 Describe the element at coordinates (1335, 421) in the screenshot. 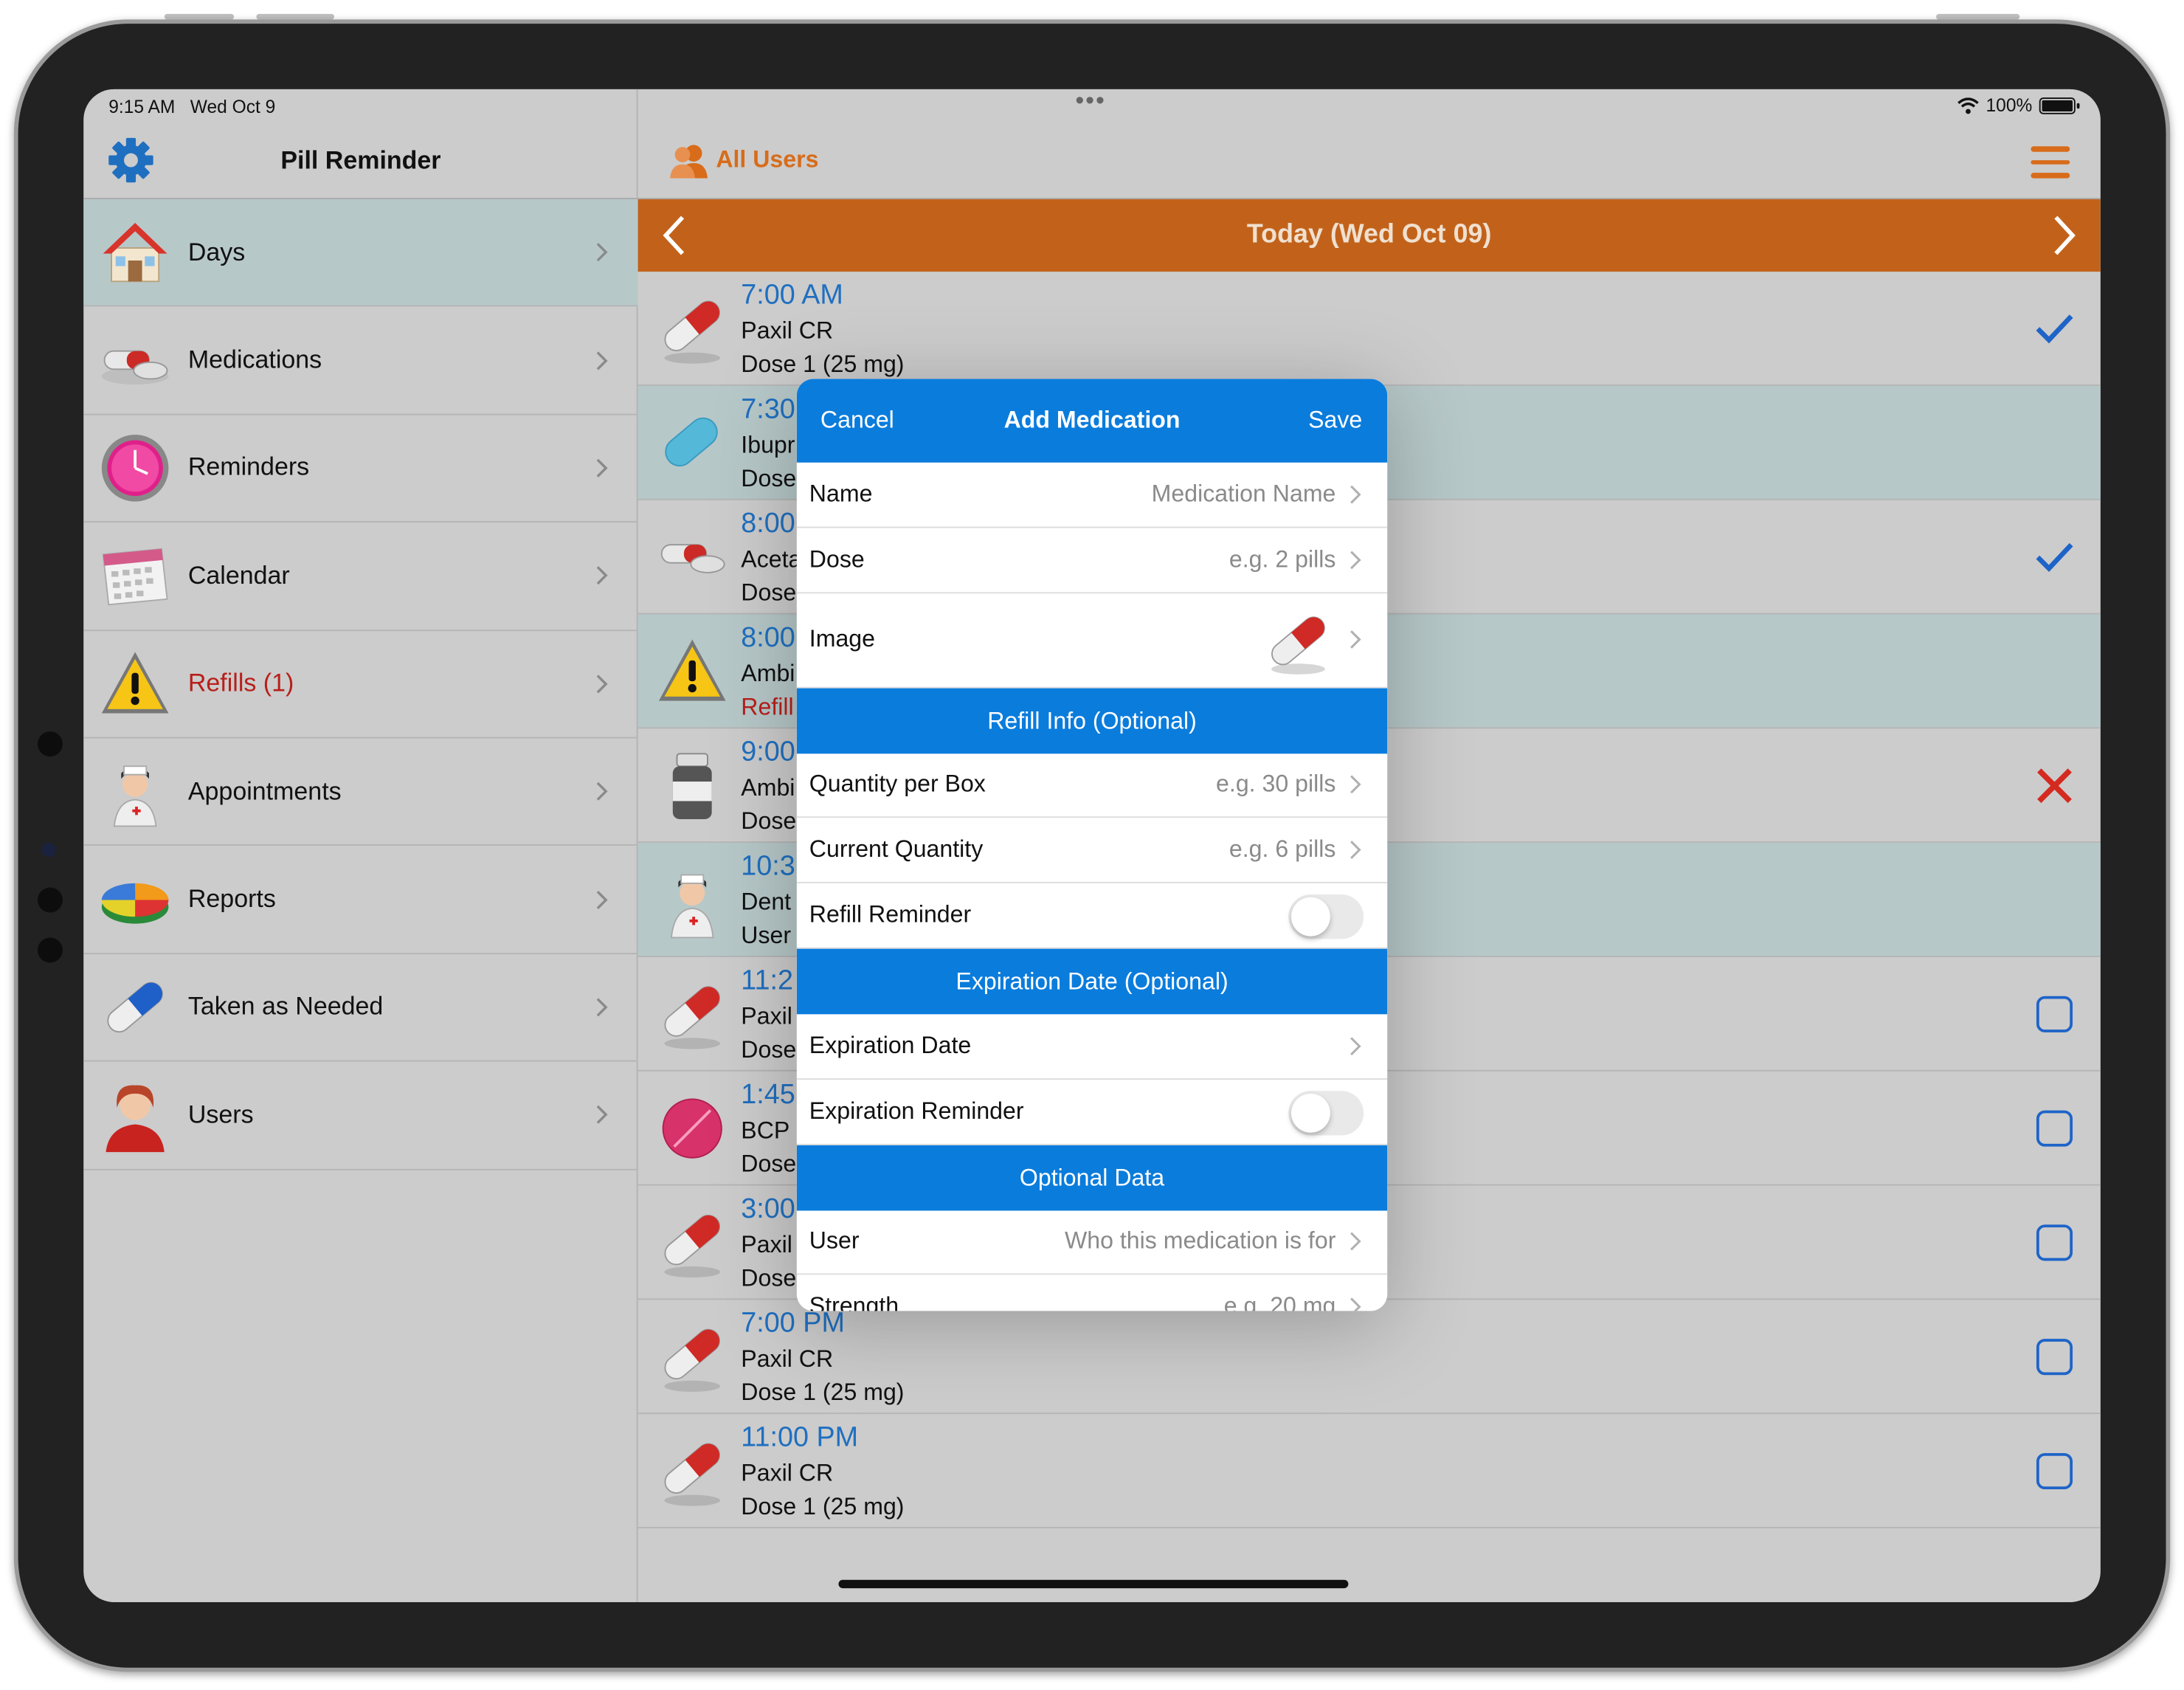

I see `save-button: Save` at that location.